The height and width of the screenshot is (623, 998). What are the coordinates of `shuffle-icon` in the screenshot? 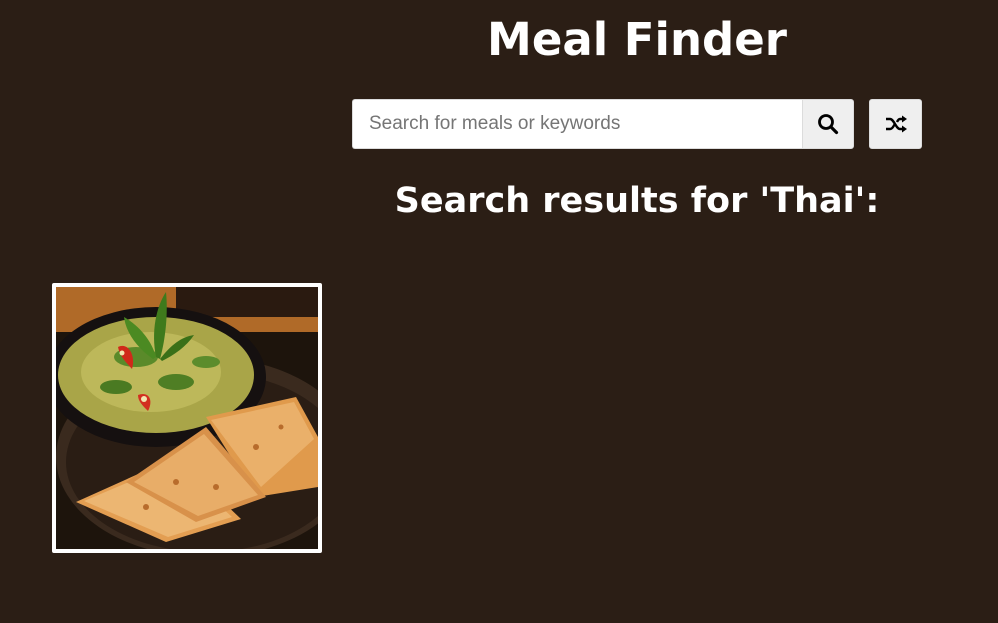 It's located at (896, 124).